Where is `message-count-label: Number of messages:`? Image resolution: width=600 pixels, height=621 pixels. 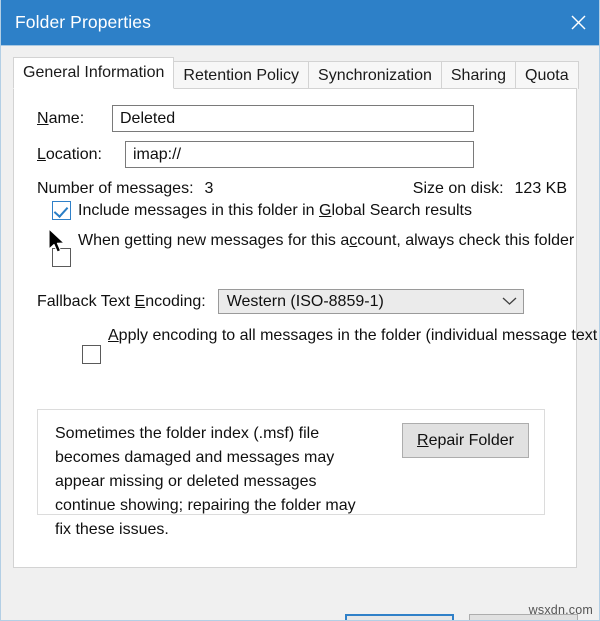
message-count-label: Number of messages: is located at coordinates (115, 188).